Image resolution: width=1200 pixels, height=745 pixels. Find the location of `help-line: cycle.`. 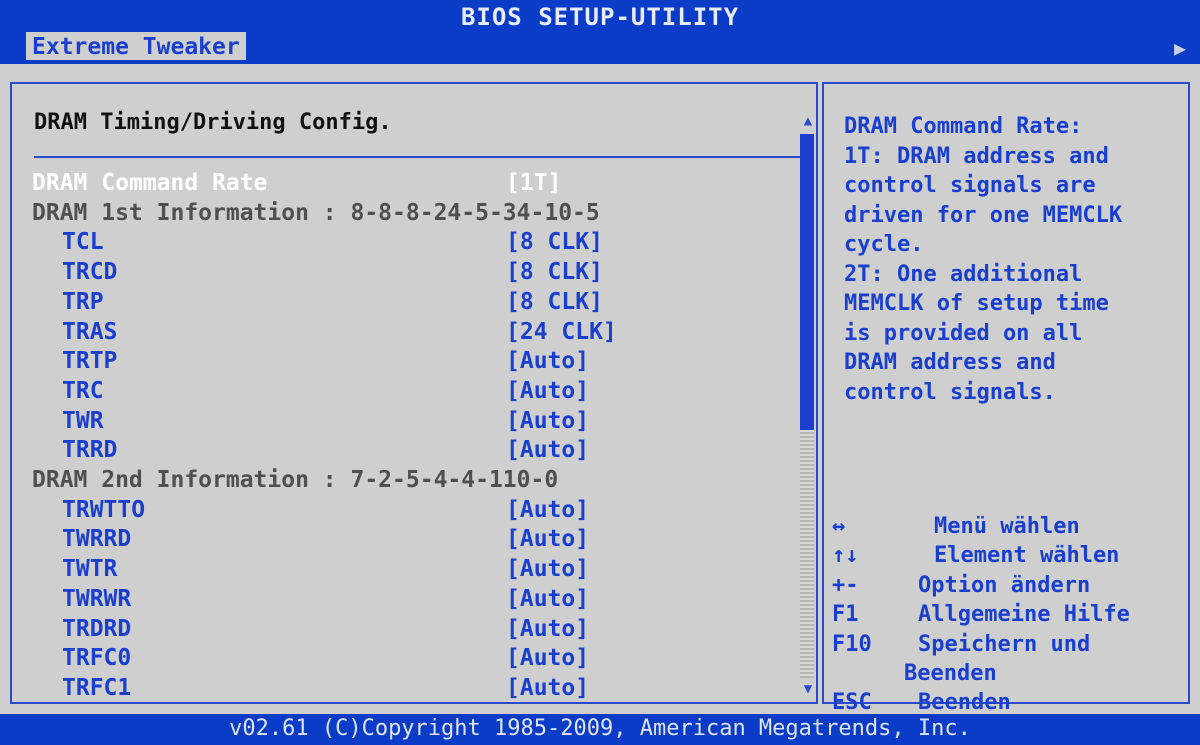

help-line: cycle. is located at coordinates (884, 244).